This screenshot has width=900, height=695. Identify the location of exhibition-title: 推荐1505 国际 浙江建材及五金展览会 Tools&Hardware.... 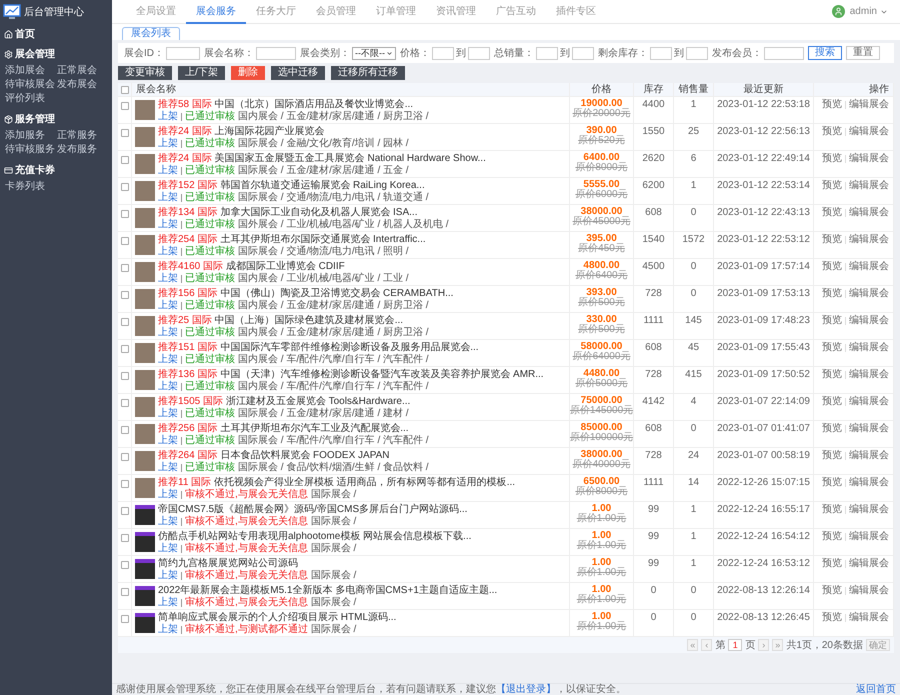
(284, 402).